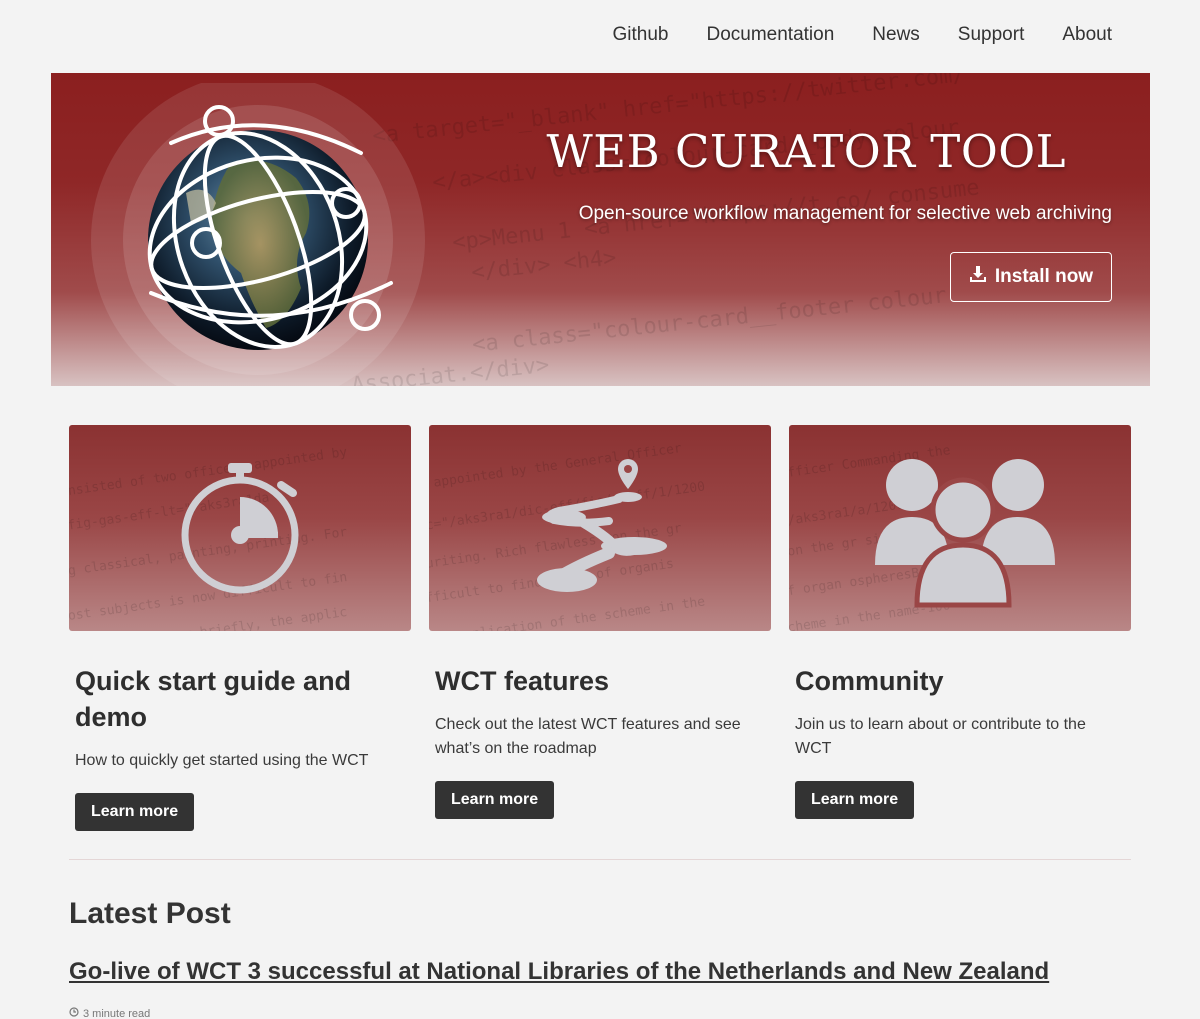 The height and width of the screenshot is (1019, 1200). I want to click on card-title: Community, so click(869, 681).